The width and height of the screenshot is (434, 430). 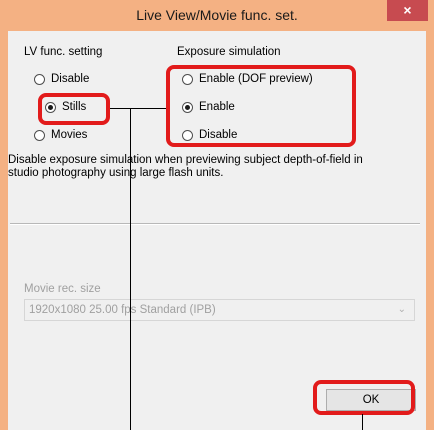 What do you see at coordinates (219, 310) in the screenshot?
I see `movie-size-select: 1920x1080 25.00 fps Standard (IPB) ⌄` at bounding box center [219, 310].